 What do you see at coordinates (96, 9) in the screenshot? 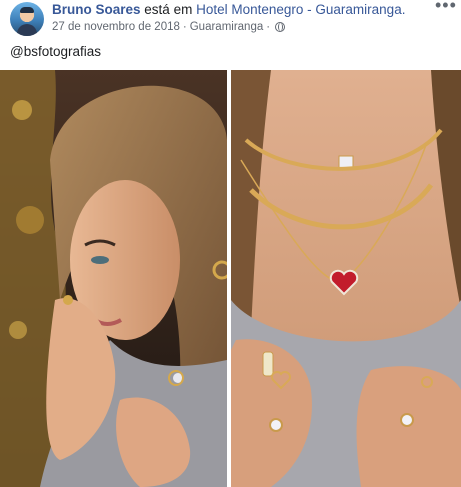
I see `author-name-link: Bruno Soares` at bounding box center [96, 9].